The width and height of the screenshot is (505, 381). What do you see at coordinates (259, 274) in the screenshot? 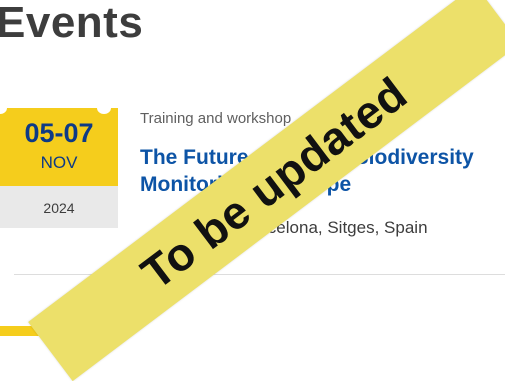
I see `divider` at bounding box center [259, 274].